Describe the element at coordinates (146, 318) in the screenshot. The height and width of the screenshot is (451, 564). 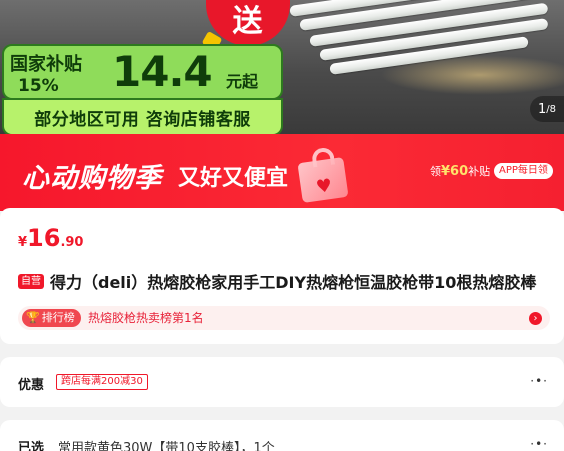
I see `ranking-text: 热熔胶枪热卖榜第1名` at that location.